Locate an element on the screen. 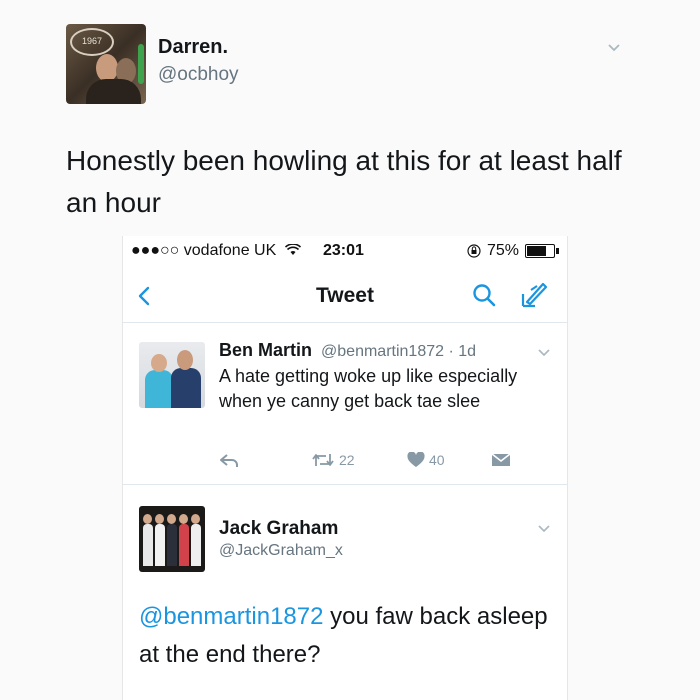 Image resolution: width=700 pixels, height=700 pixels. outer-tweet-handle: @ocbhoy is located at coordinates (198, 75).